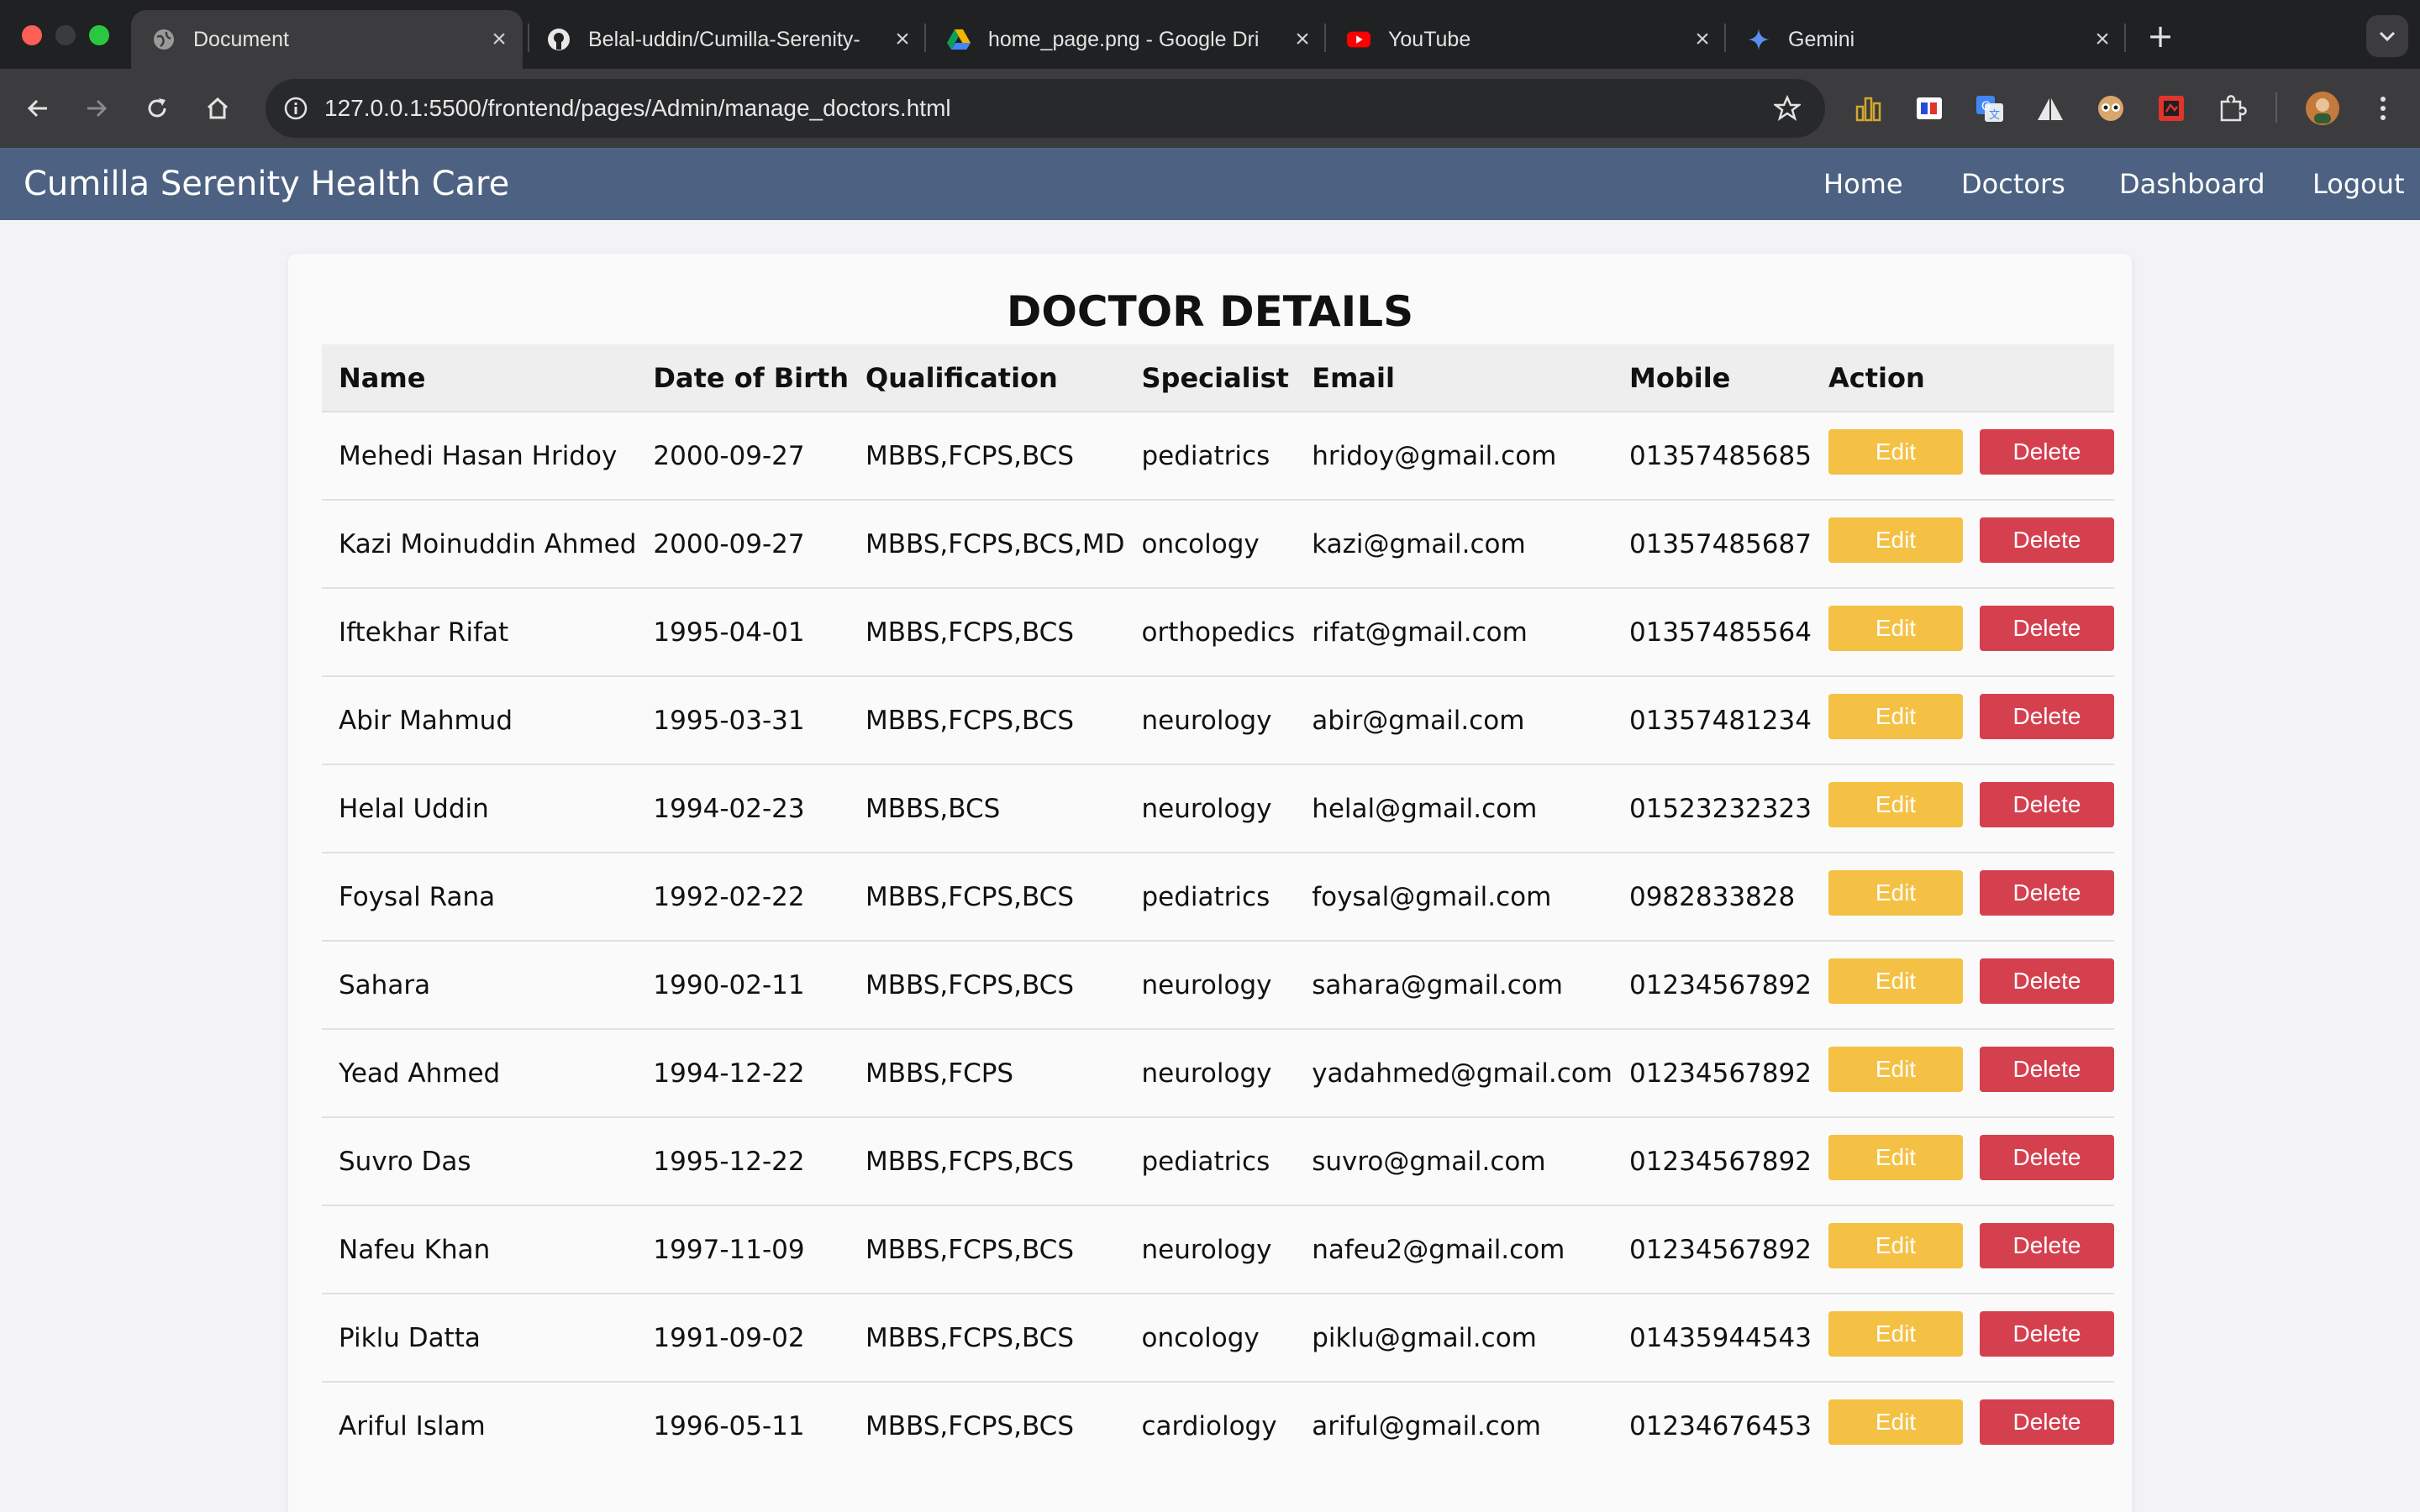  Describe the element at coordinates (1868, 108) in the screenshot. I see `bar-chart-extension-icon` at that location.